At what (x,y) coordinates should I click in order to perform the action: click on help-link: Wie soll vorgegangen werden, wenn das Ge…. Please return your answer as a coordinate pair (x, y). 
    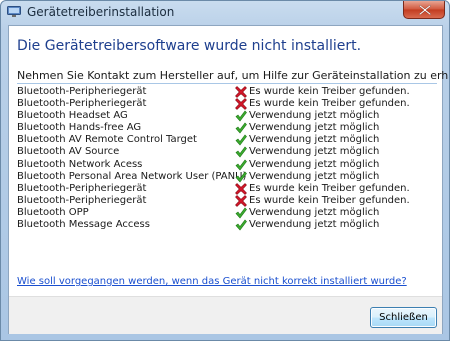
    Looking at the image, I should click on (212, 281).